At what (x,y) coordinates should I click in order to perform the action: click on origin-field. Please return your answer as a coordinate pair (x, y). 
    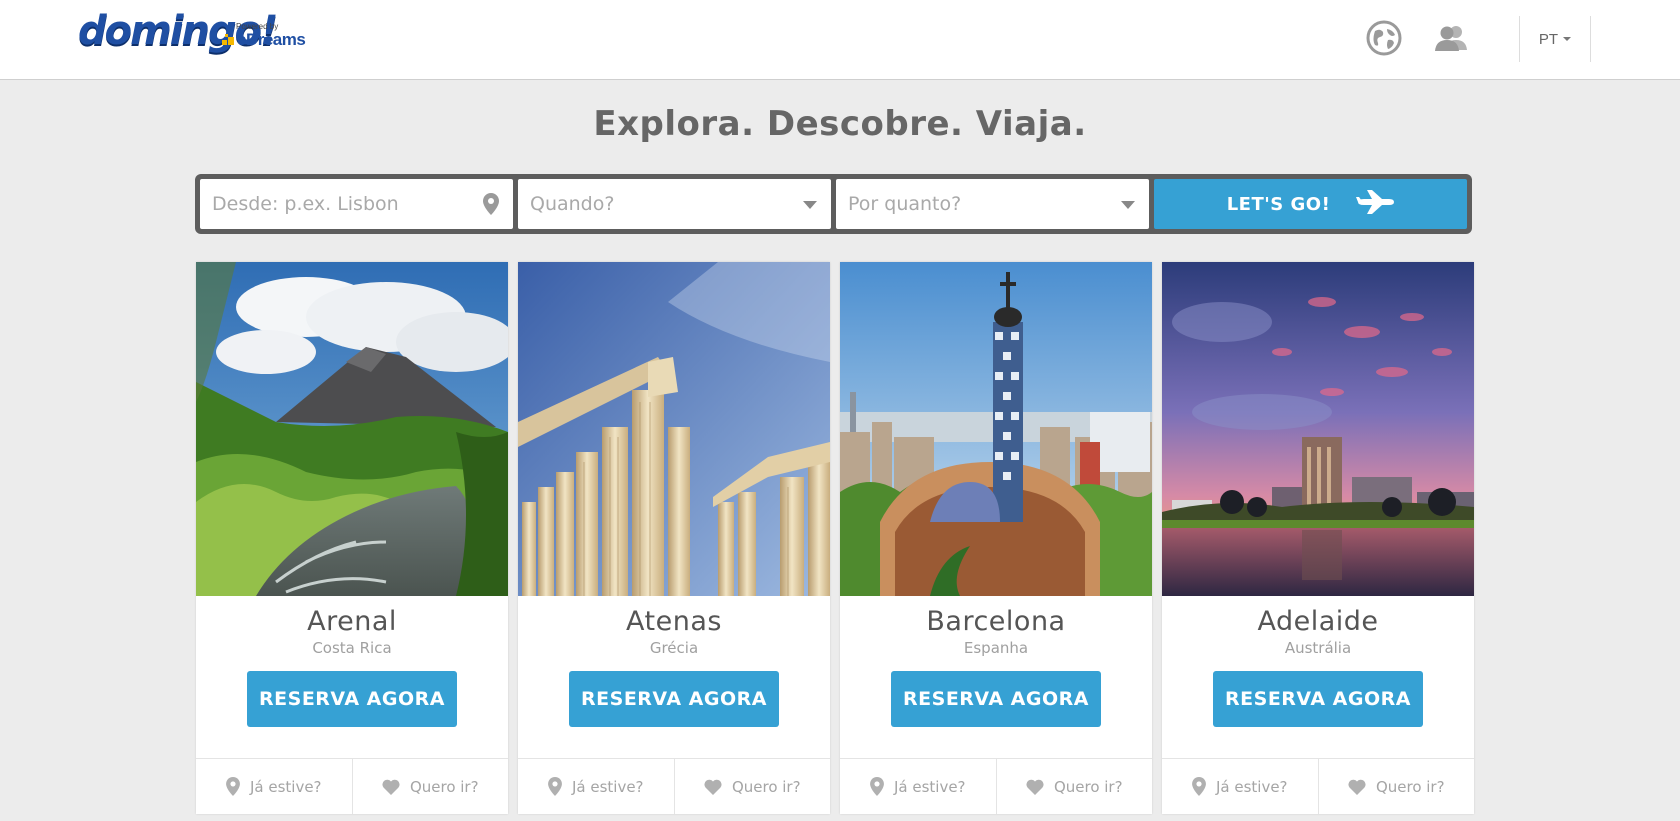
    Looking at the image, I should click on (356, 204).